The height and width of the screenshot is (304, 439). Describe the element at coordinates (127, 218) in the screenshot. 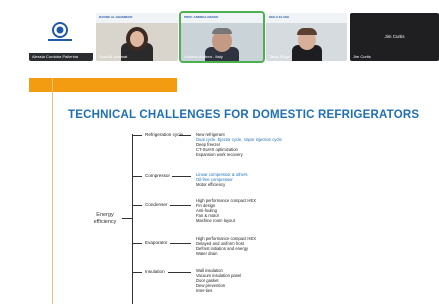

I see `tree-root-link` at that location.